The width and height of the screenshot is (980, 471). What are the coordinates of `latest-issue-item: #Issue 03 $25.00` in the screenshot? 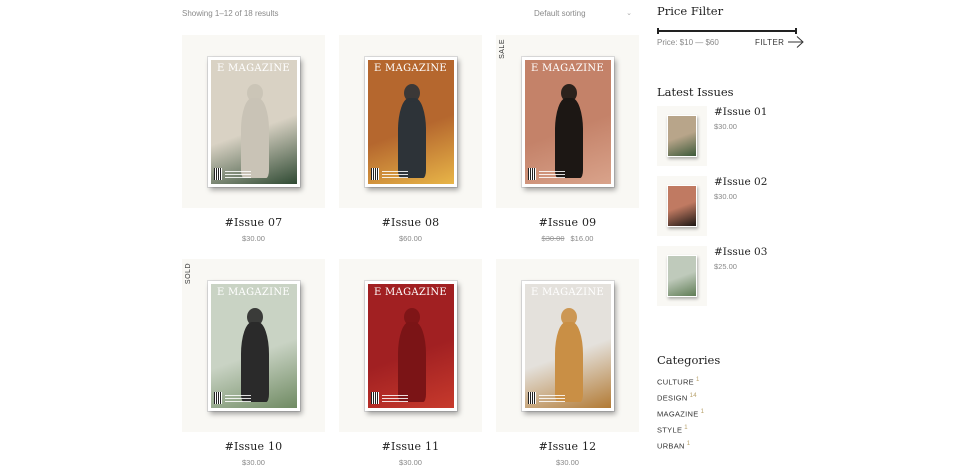 It's located at (732, 277).